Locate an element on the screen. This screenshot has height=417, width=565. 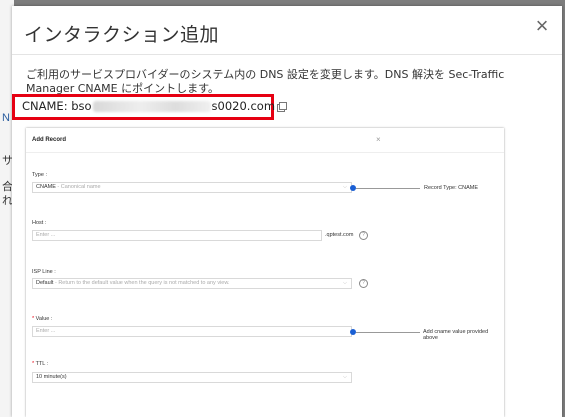
dialog-title: インタラクション追加 is located at coordinates (122, 35).